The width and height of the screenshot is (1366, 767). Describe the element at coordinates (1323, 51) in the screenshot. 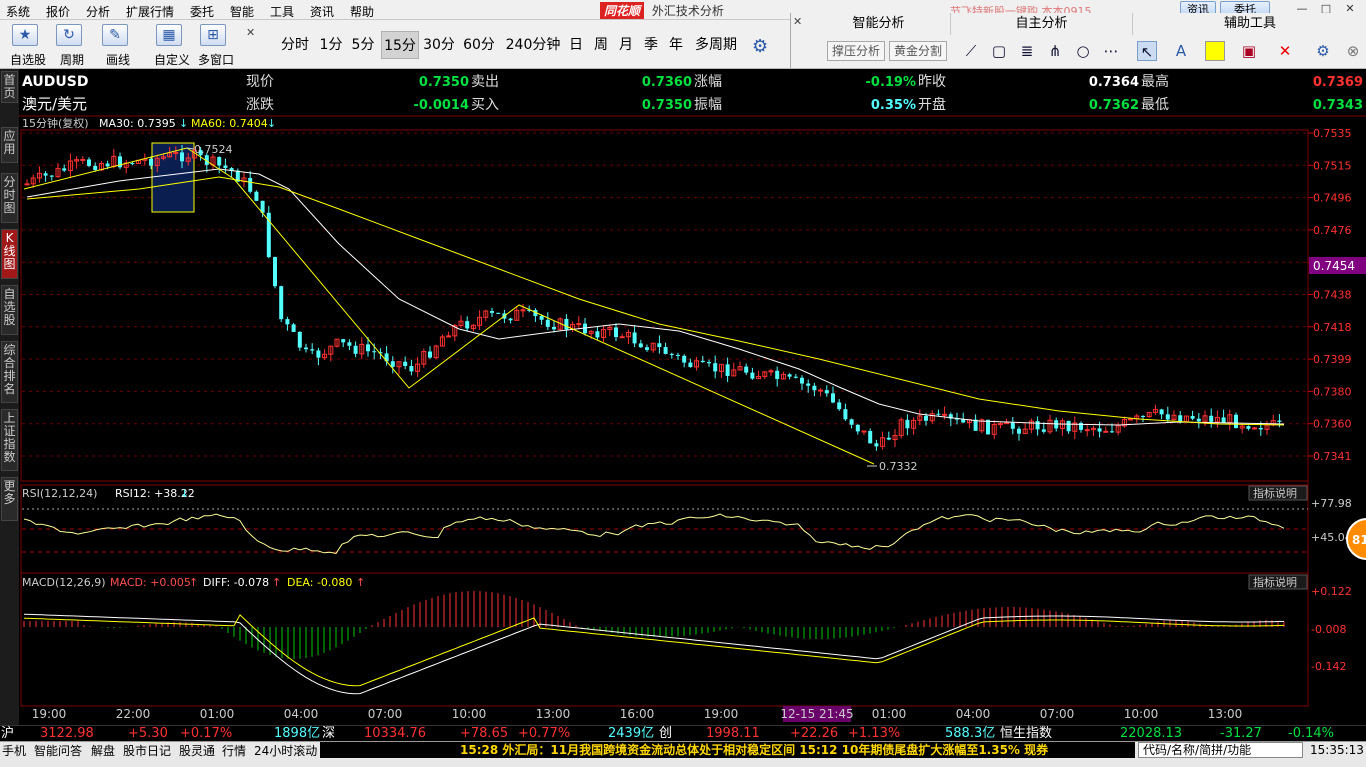

I see `tool-settings-icon: ⚙` at that location.